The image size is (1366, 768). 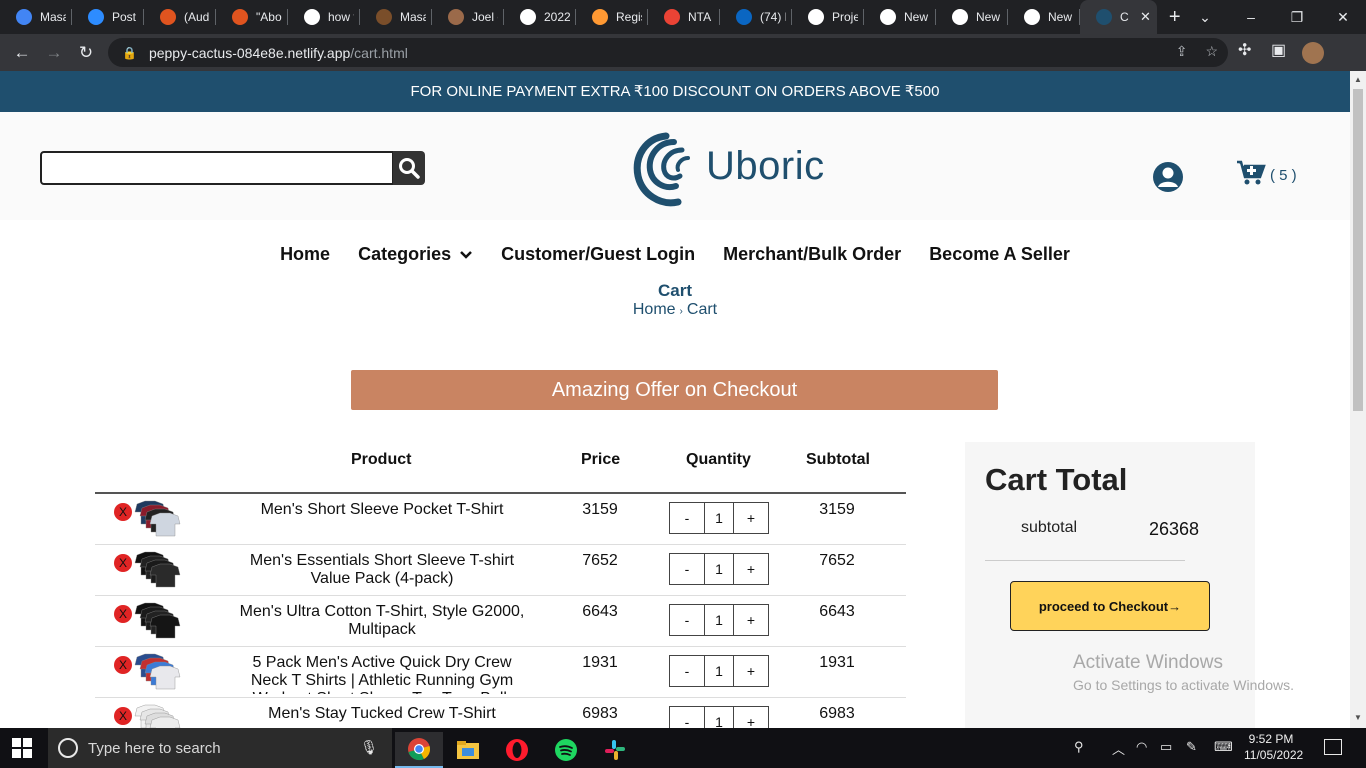 I want to click on people-icon: ⚲, so click(x=1079, y=747).